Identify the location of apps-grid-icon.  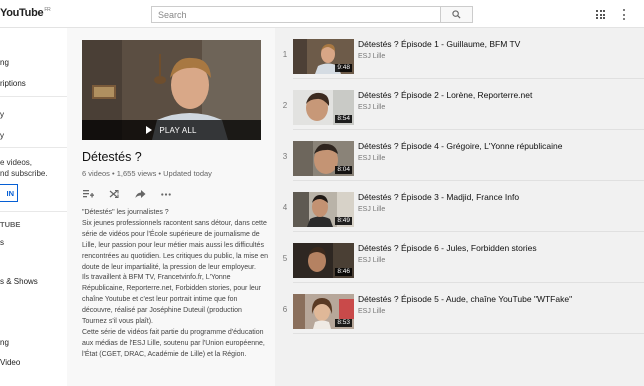
(600, 14).